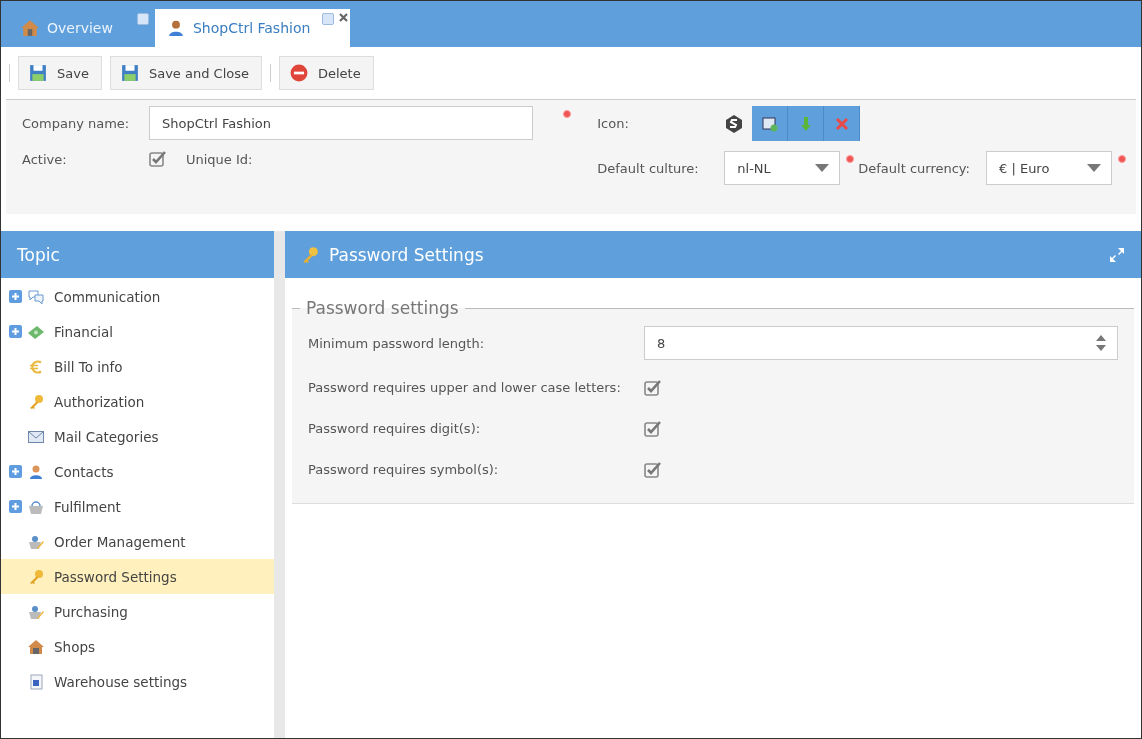 This screenshot has height=739, width=1142. I want to click on option-label: Password requires digit(s):, so click(395, 429).